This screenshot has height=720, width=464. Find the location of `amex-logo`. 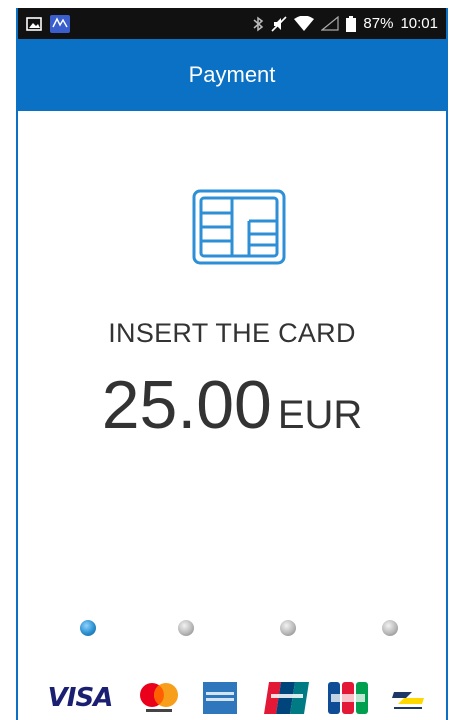

amex-logo is located at coordinates (220, 698).